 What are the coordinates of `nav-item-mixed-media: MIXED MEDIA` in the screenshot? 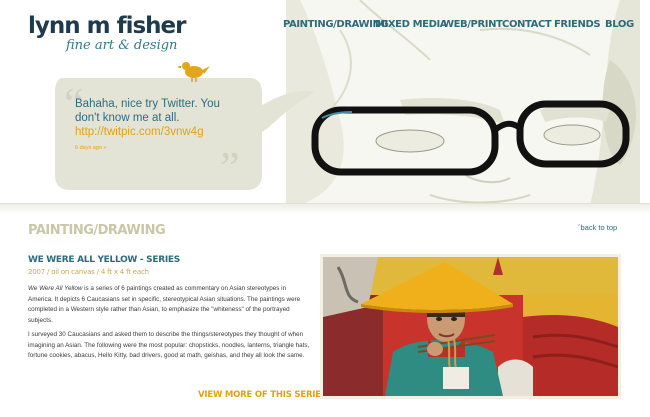 It's located at (411, 24).